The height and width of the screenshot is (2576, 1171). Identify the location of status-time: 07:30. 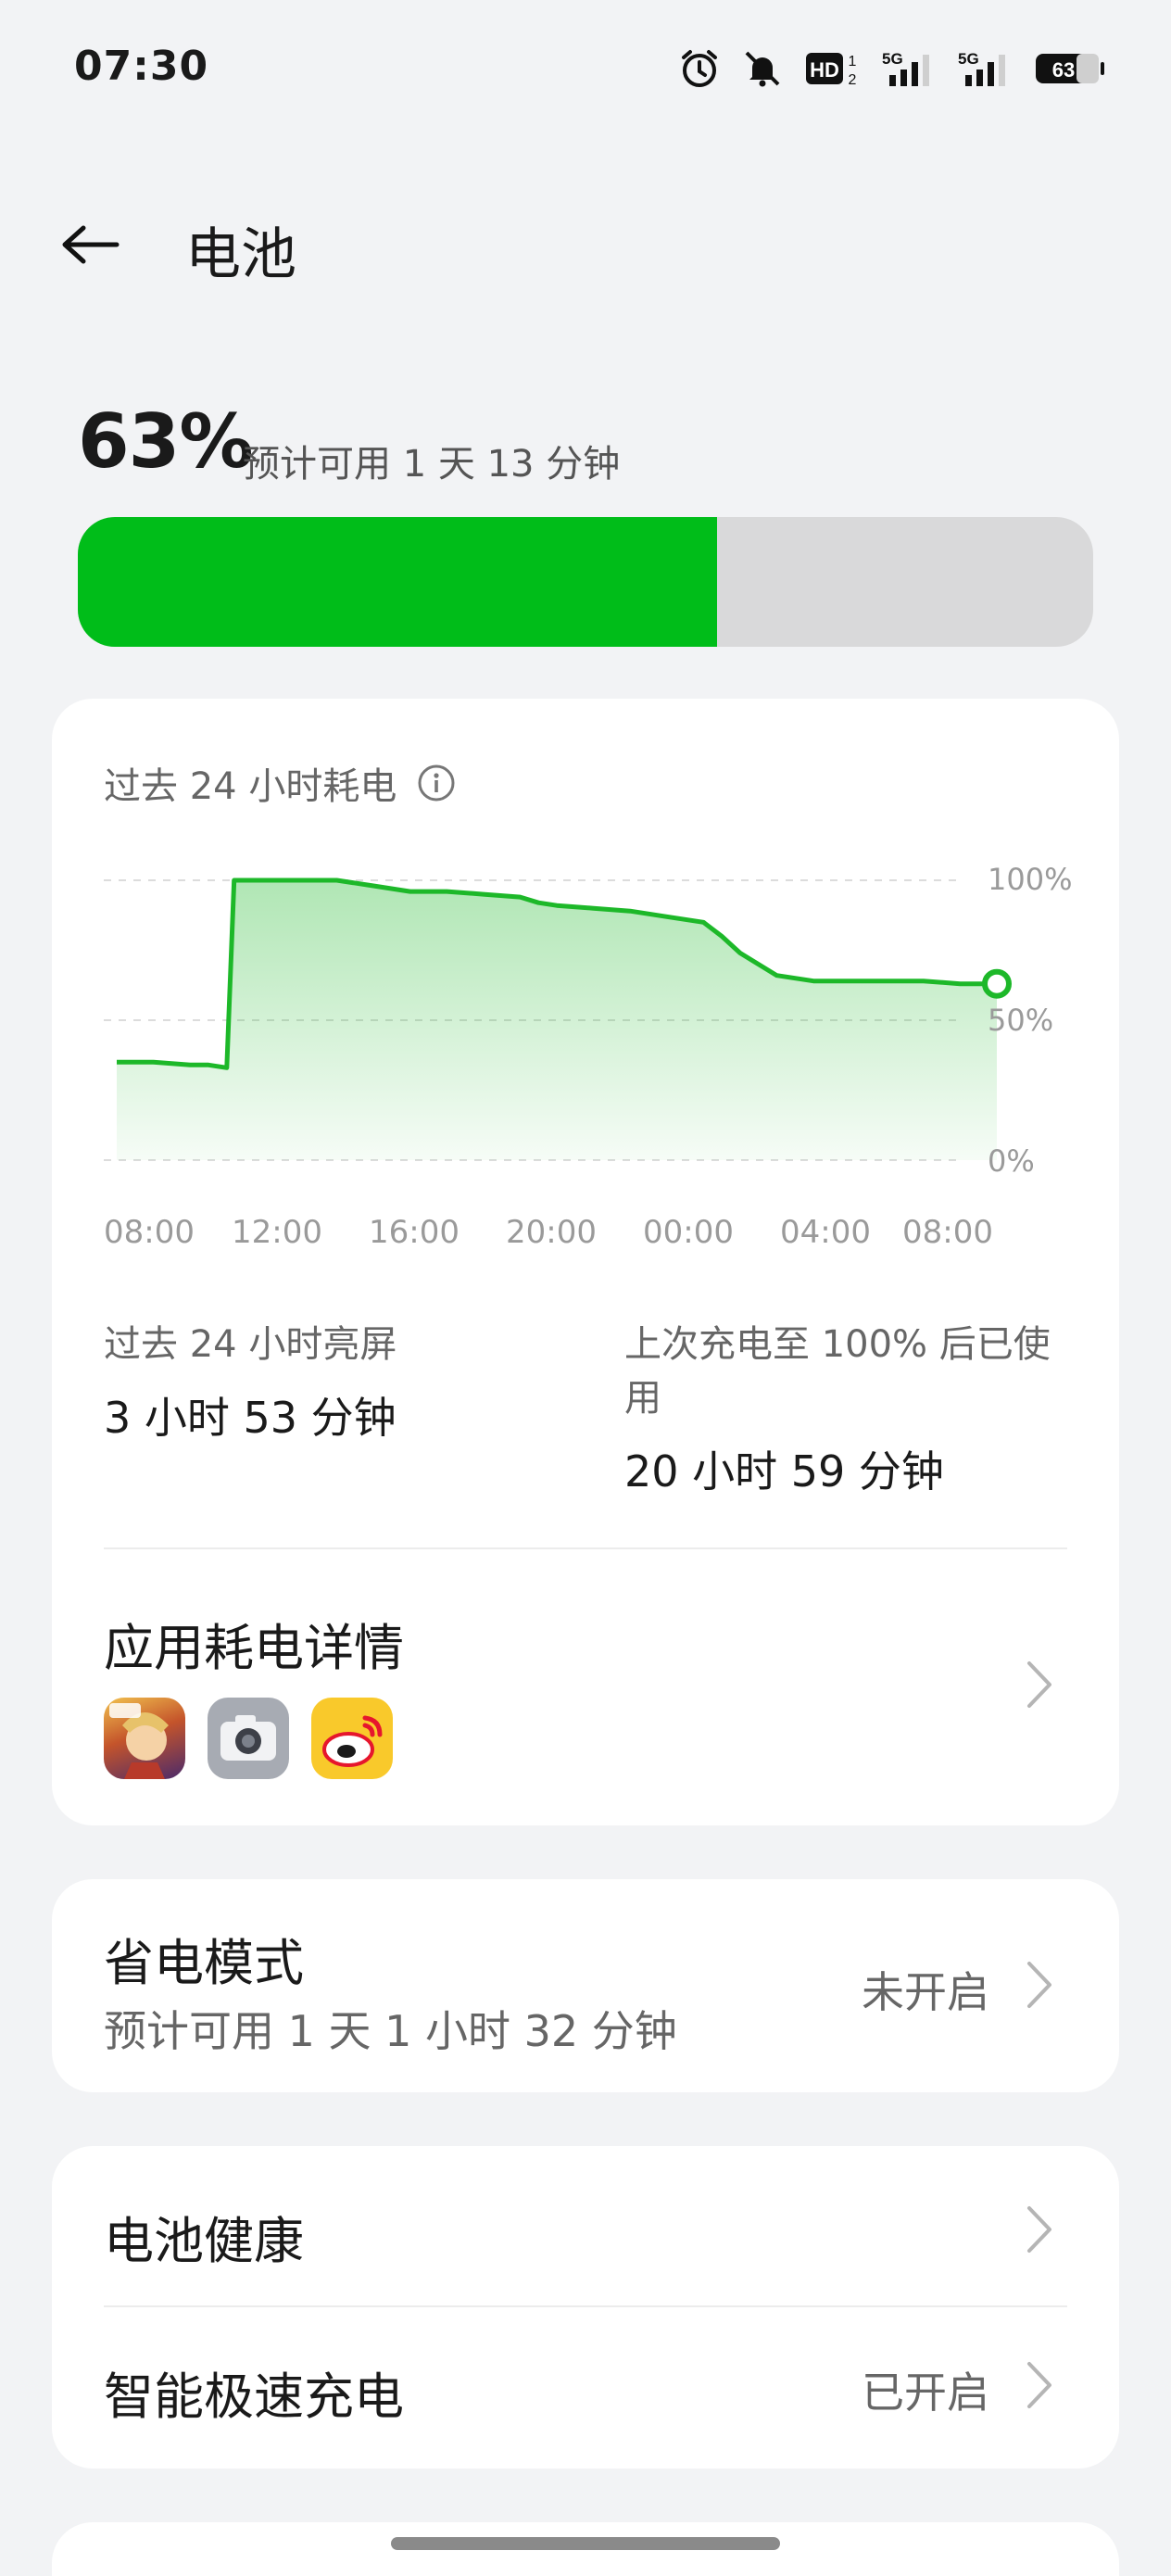
(142, 66).